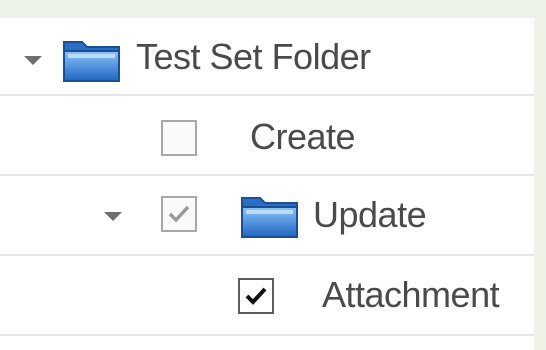 Image resolution: width=546 pixels, height=350 pixels. Describe the element at coordinates (303, 136) in the screenshot. I see `tree-item-label: Create` at that location.